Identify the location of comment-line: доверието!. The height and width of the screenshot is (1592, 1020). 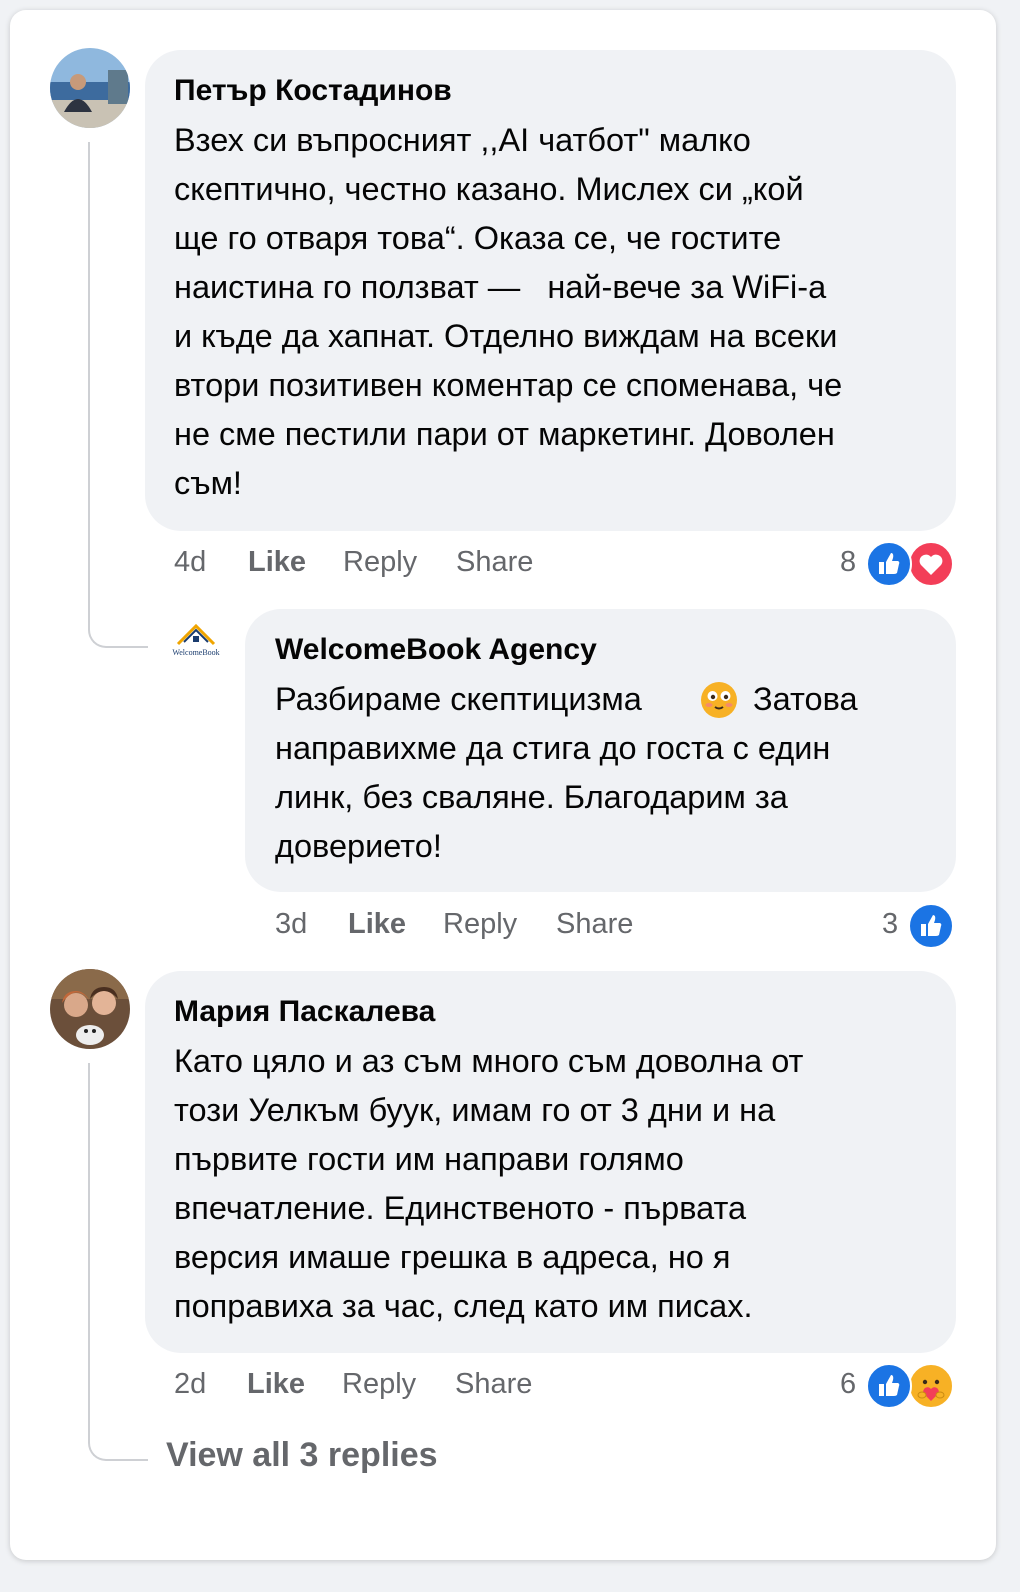
(358, 846).